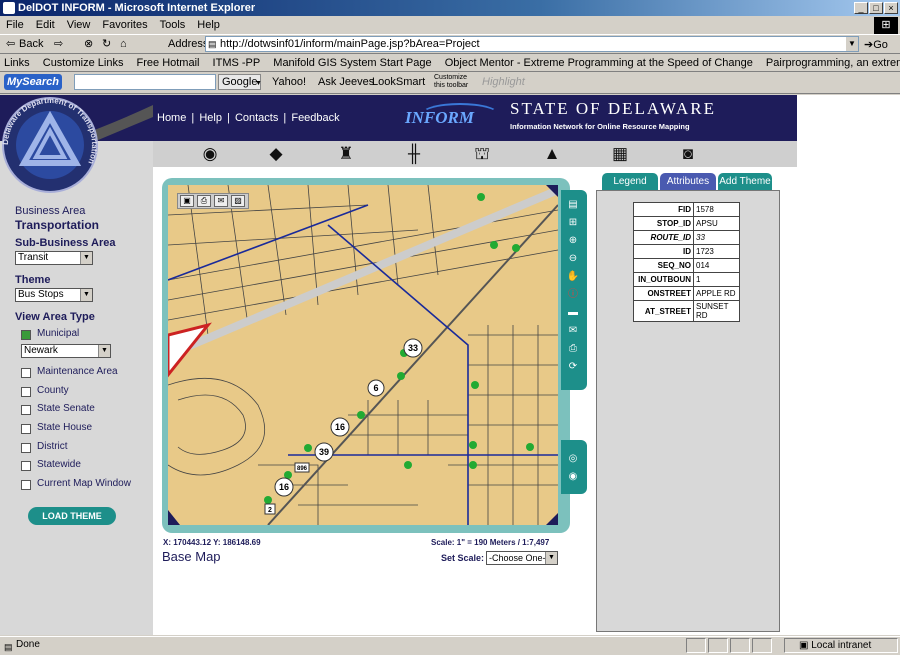 The width and height of the screenshot is (900, 655). Describe the element at coordinates (237, 63) in the screenshot. I see `link-item: ITMS -PP` at that location.